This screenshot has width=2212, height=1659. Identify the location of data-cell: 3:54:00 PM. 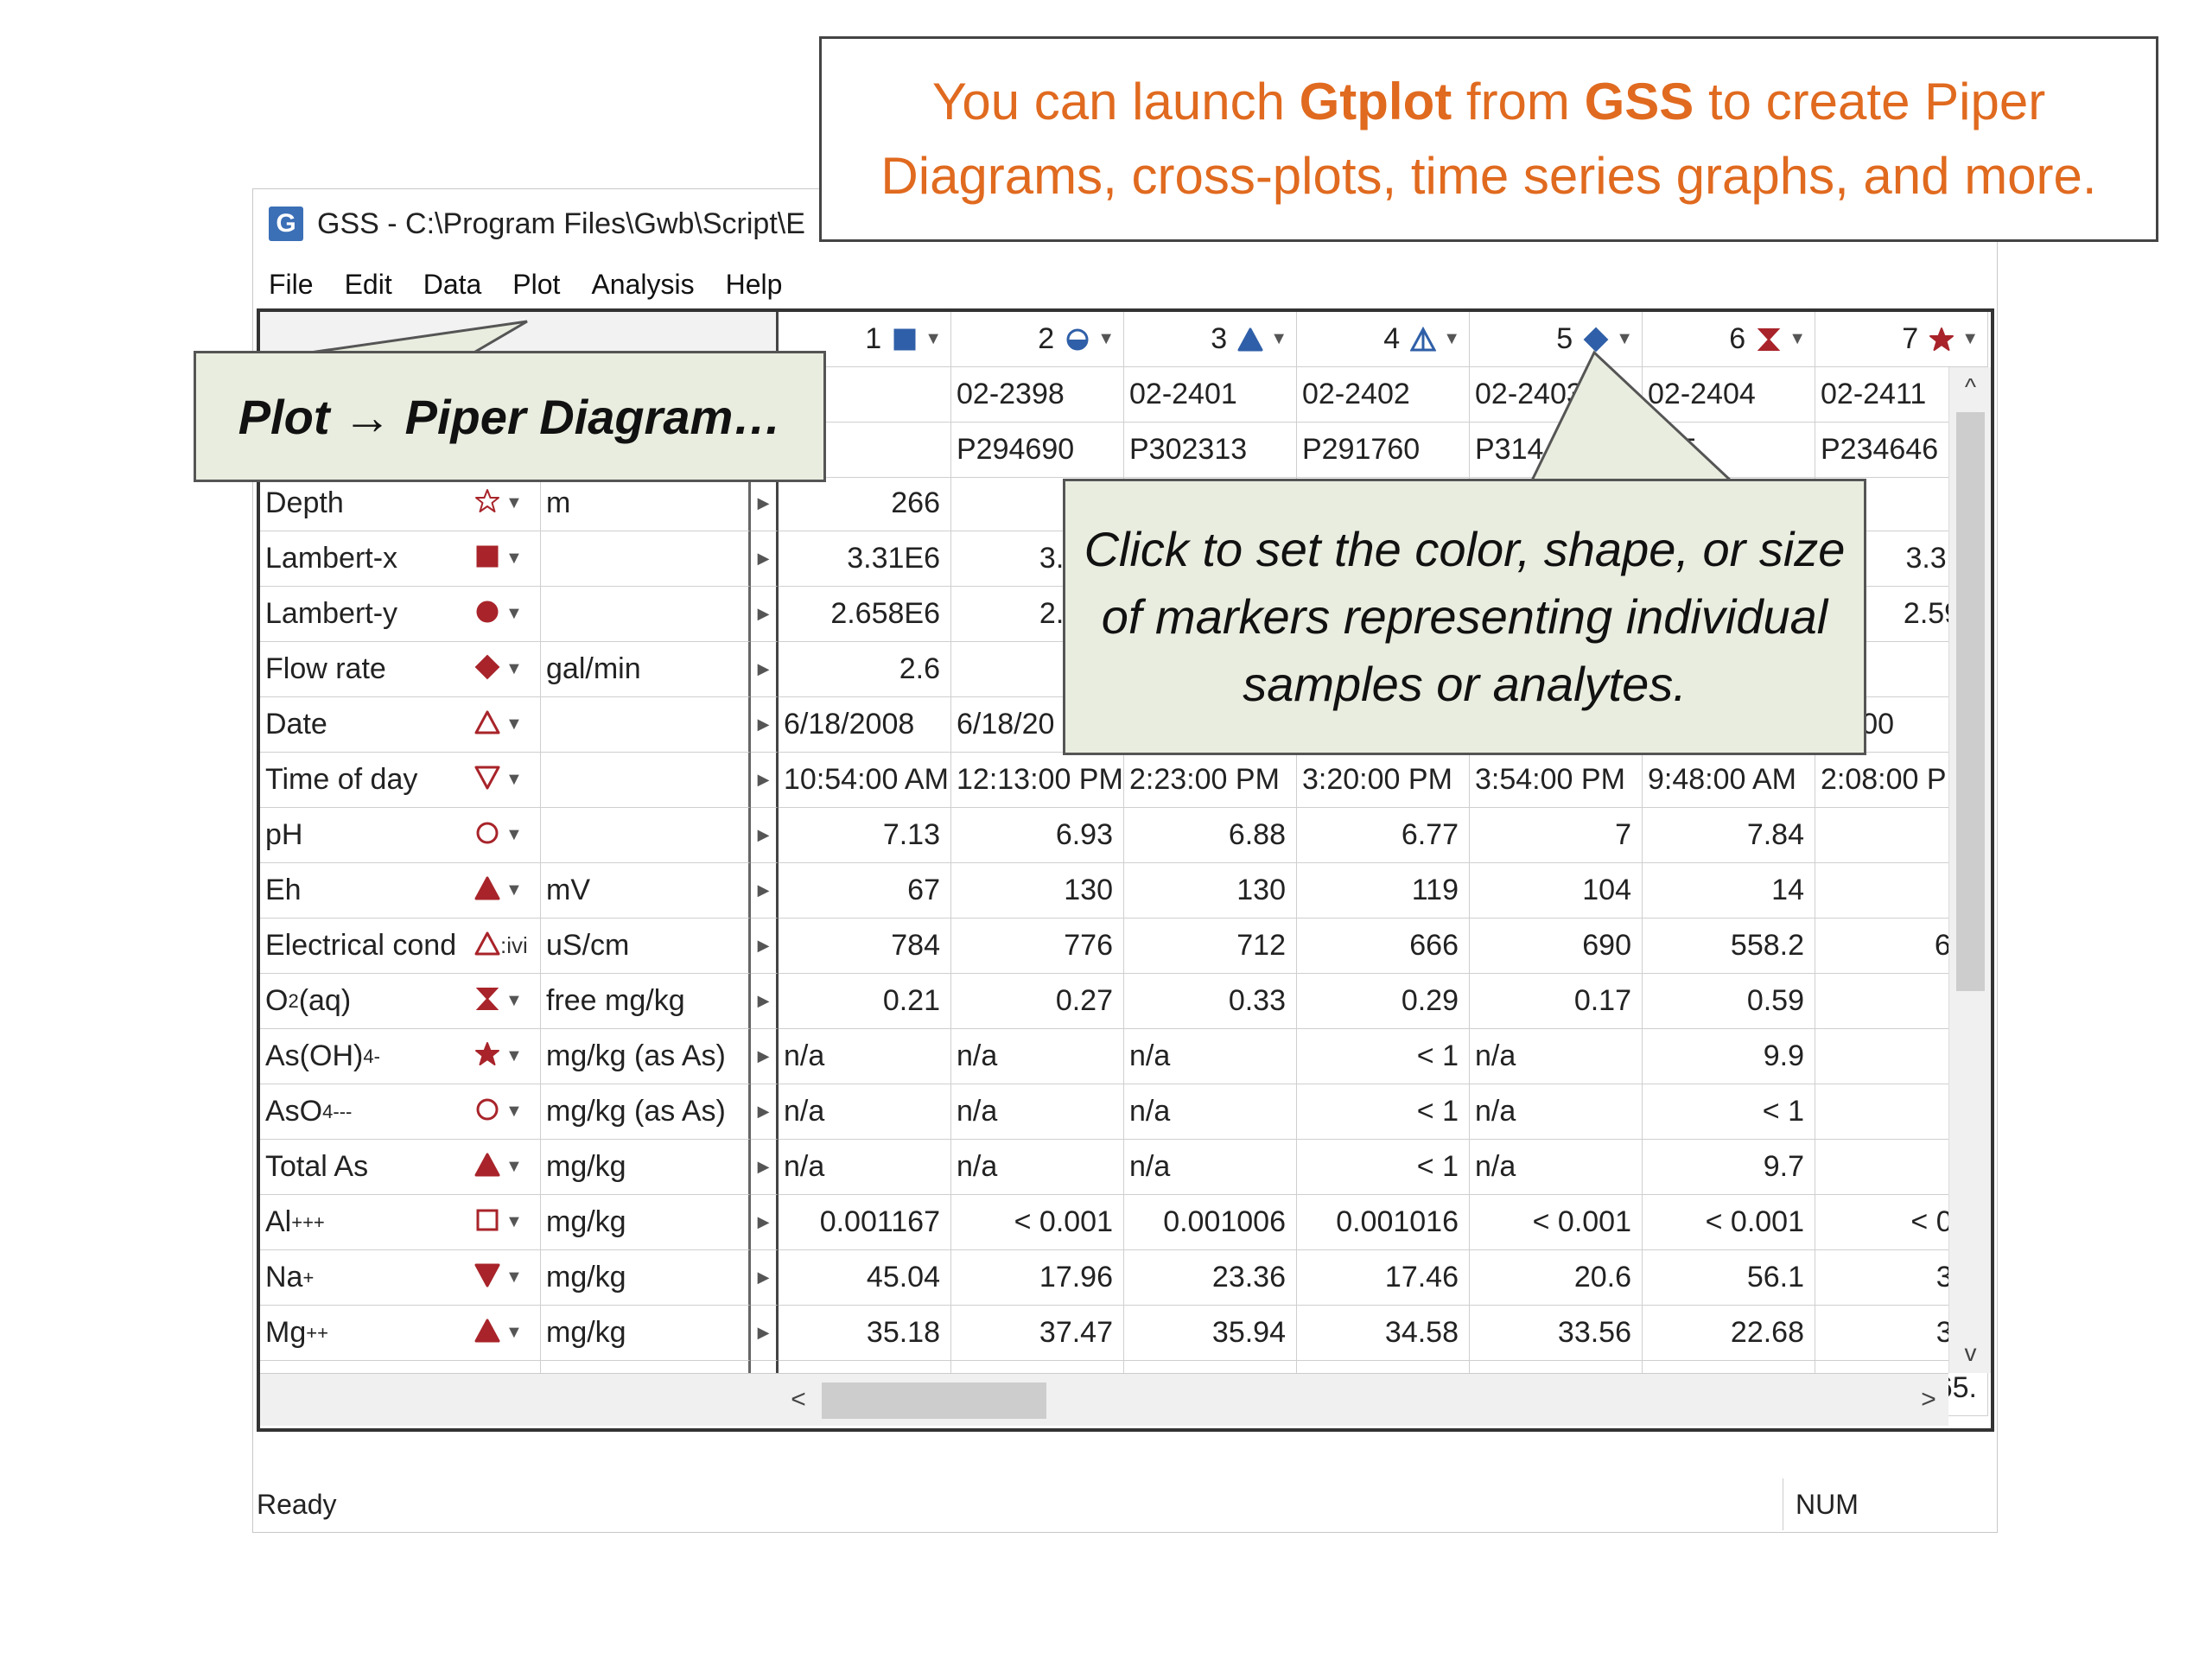
(1556, 780).